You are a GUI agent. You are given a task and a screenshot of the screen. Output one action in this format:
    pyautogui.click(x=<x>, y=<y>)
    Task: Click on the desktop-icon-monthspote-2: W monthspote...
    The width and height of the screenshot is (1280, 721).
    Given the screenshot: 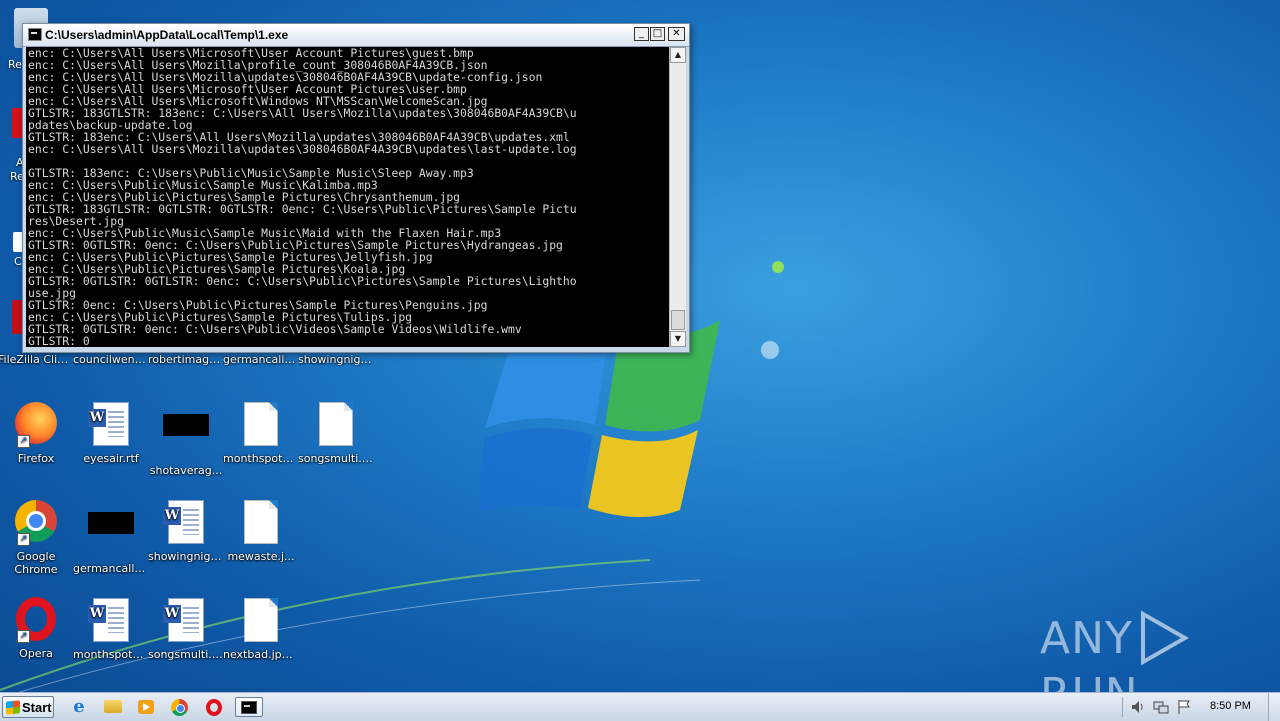 What is the action you would take?
    pyautogui.click(x=111, y=628)
    